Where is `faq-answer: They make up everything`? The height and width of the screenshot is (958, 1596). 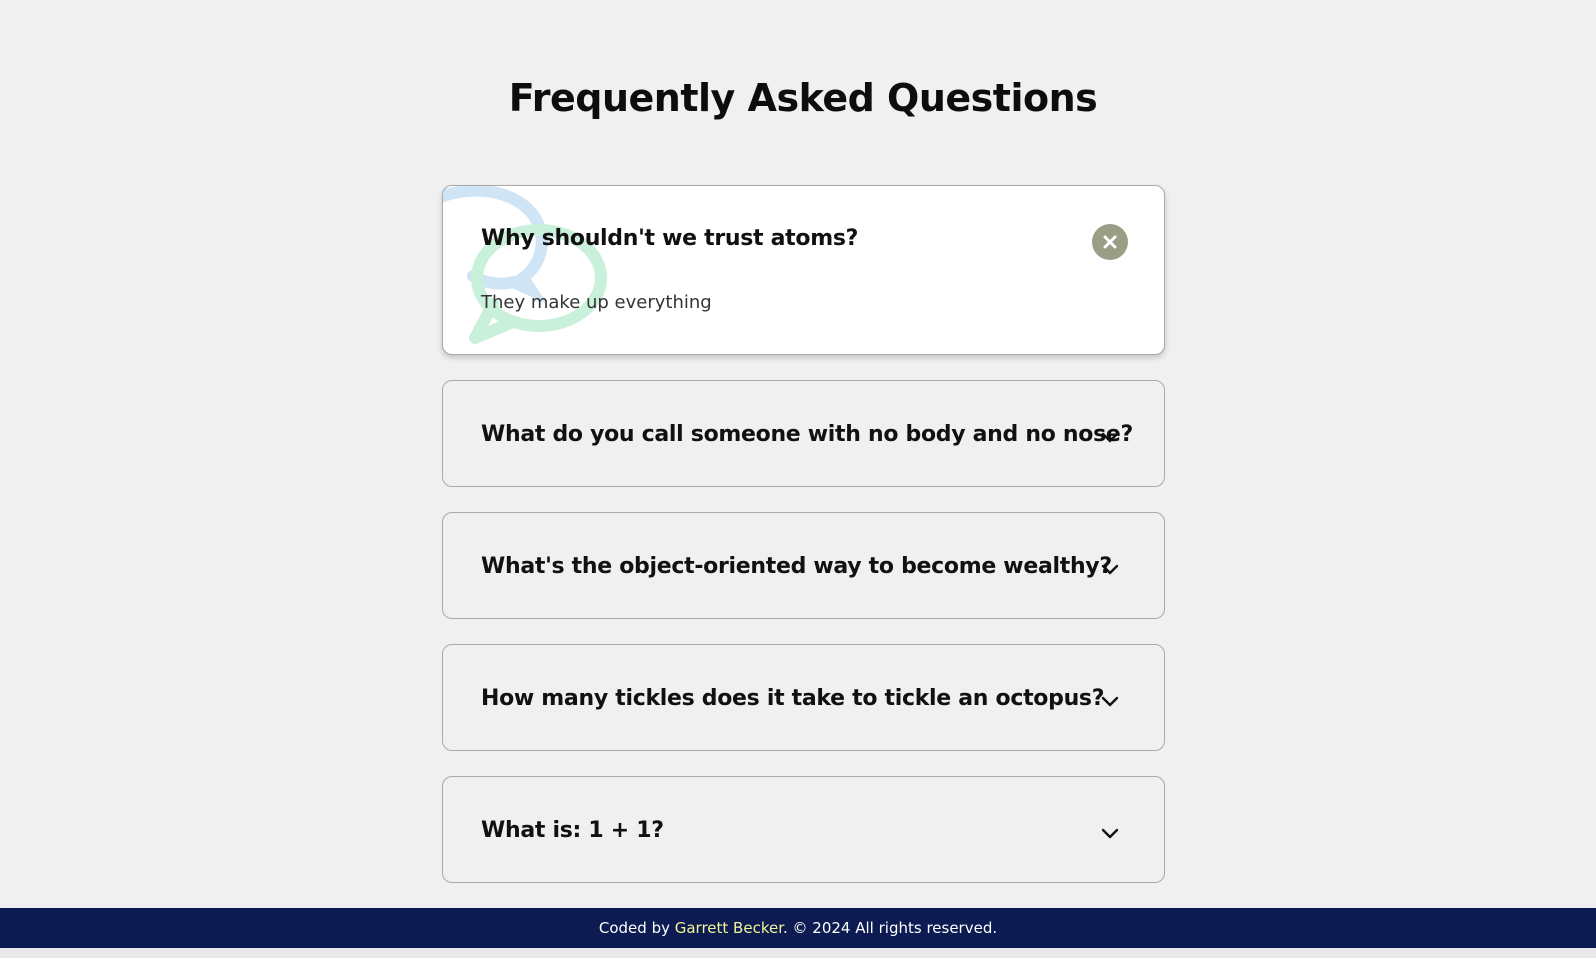
faq-answer: They make up everything is located at coordinates (596, 302).